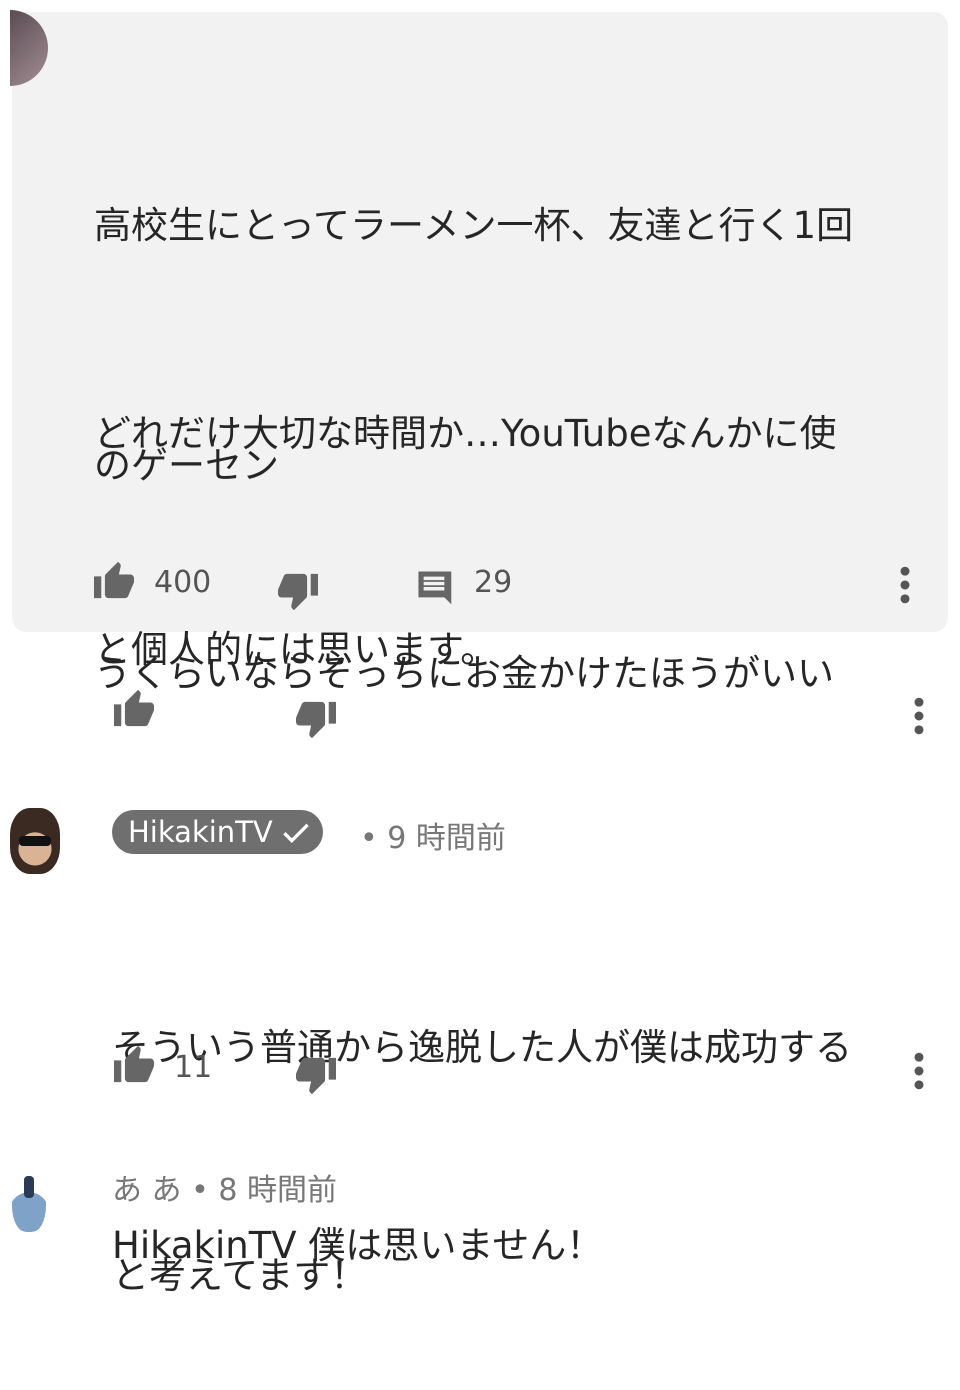 Image resolution: width=960 pixels, height=1390 pixels. What do you see at coordinates (264, 1190) in the screenshot?
I see `comment-timestamp: • 8 時間前` at bounding box center [264, 1190].